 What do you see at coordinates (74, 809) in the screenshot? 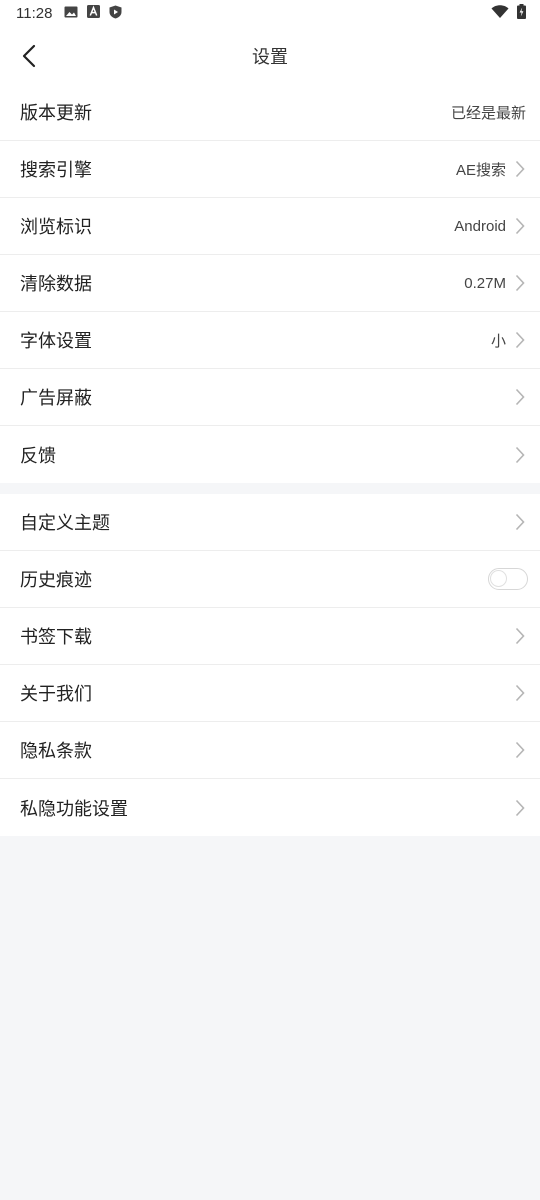
I see `setting-label: 私隐功能设置` at bounding box center [74, 809].